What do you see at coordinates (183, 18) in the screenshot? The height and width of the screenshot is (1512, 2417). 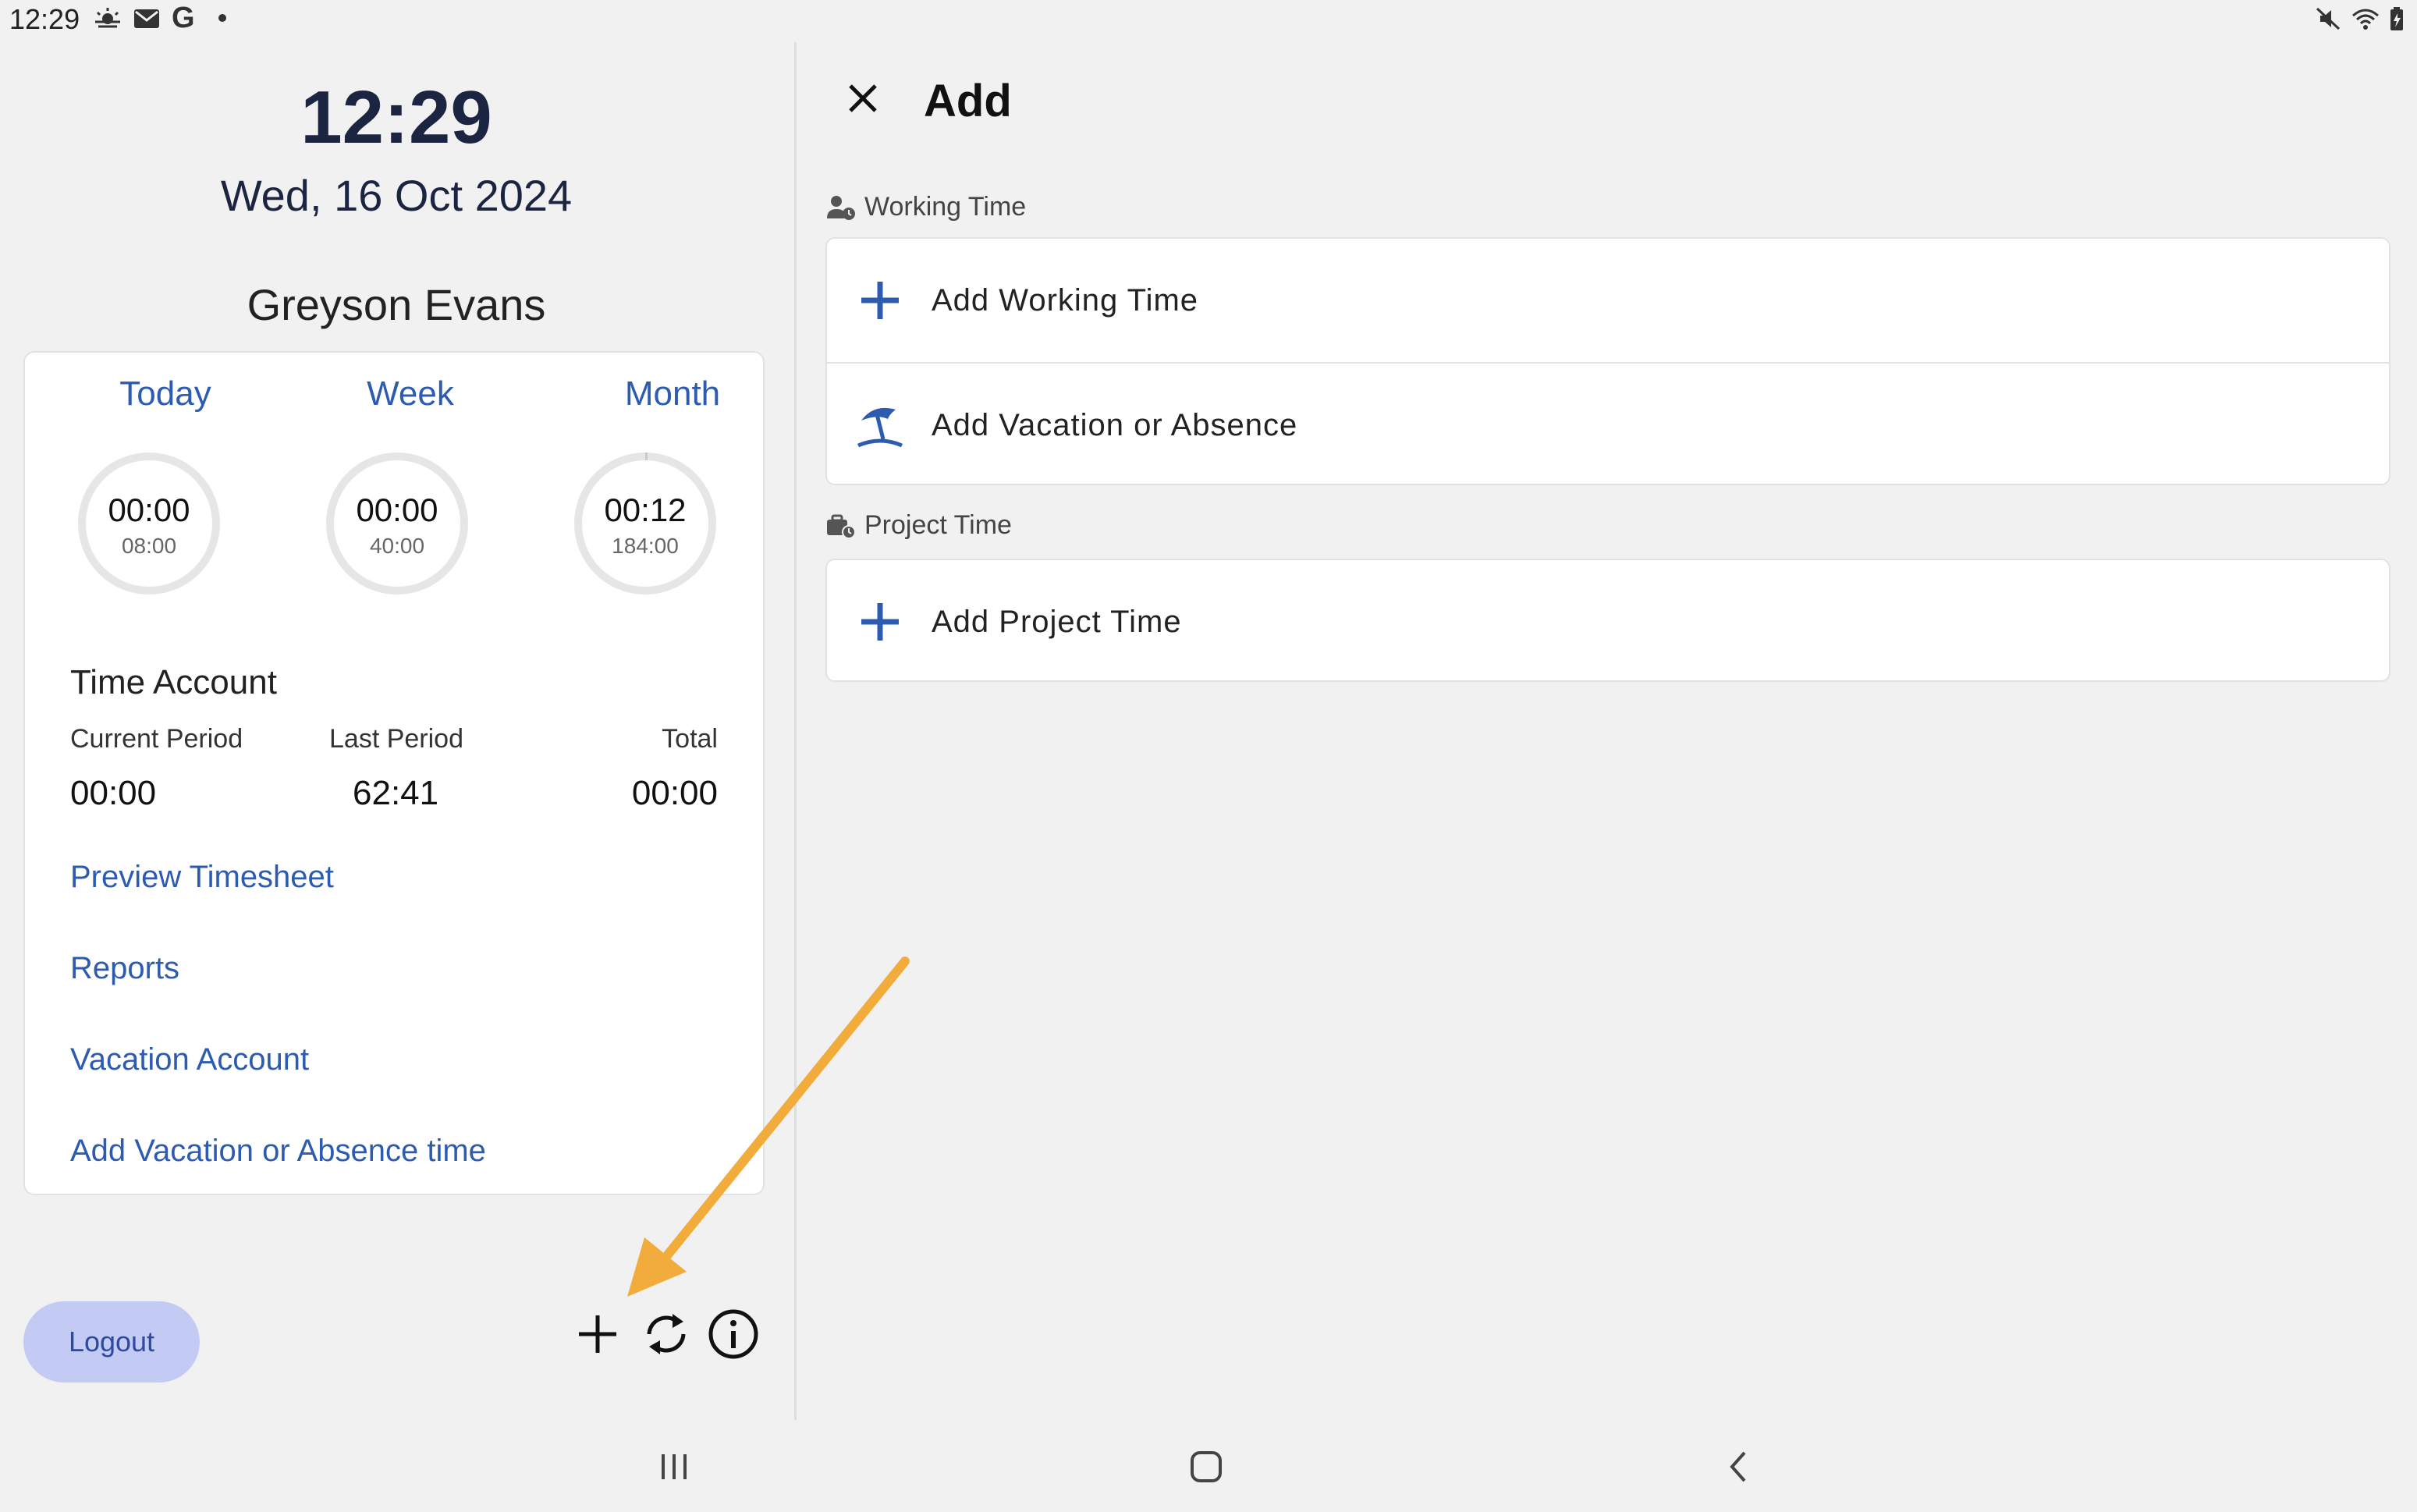 I see `google-icon: G` at bounding box center [183, 18].